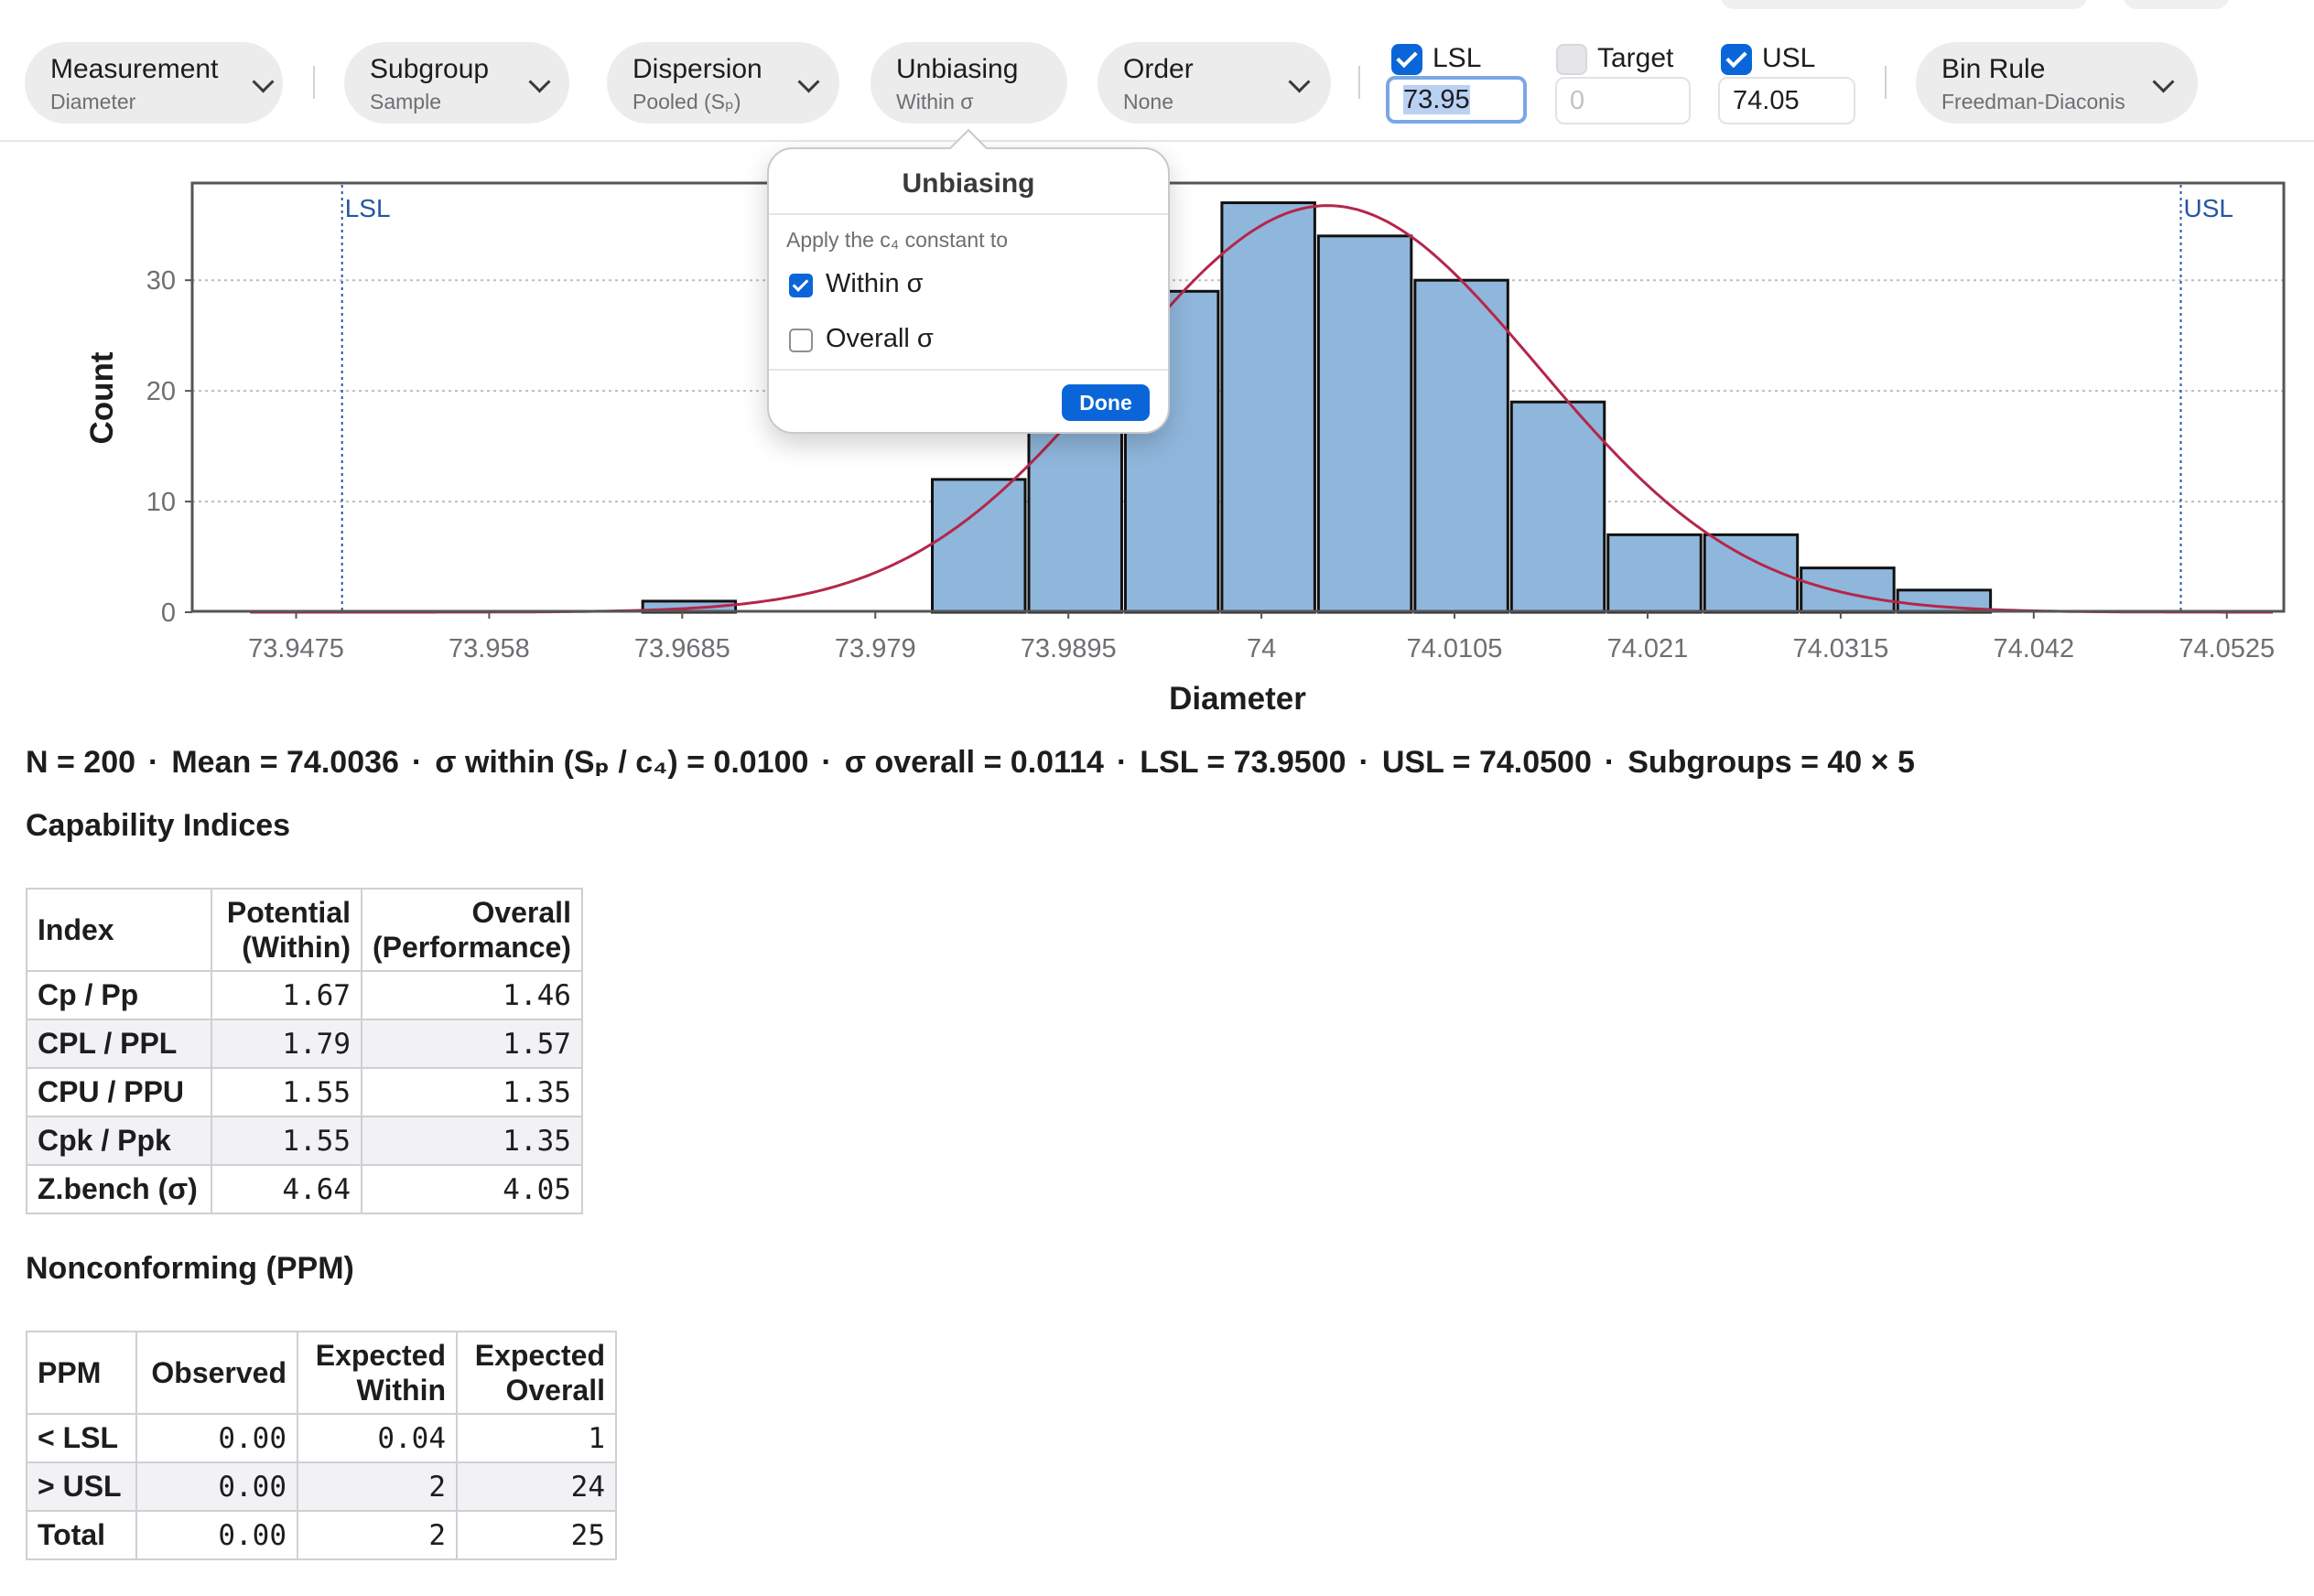 Image resolution: width=2314 pixels, height=1596 pixels. Describe the element at coordinates (81, 1373) in the screenshot. I see `column-header: PPM` at that location.